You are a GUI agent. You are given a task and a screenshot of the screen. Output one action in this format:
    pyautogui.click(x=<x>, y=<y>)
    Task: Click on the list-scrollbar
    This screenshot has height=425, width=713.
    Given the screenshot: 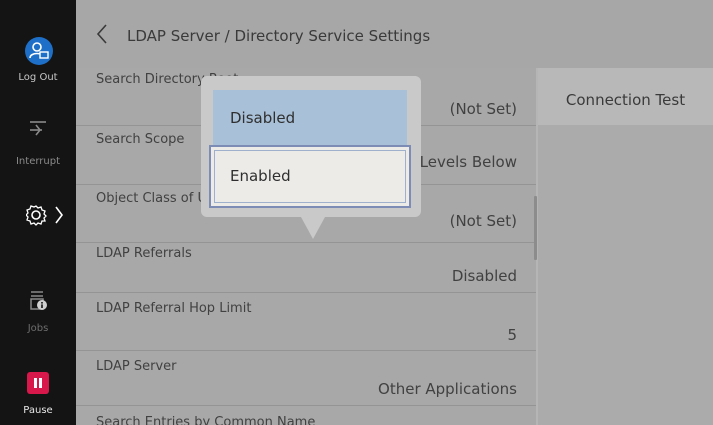 What is the action you would take?
    pyautogui.click(x=535, y=228)
    